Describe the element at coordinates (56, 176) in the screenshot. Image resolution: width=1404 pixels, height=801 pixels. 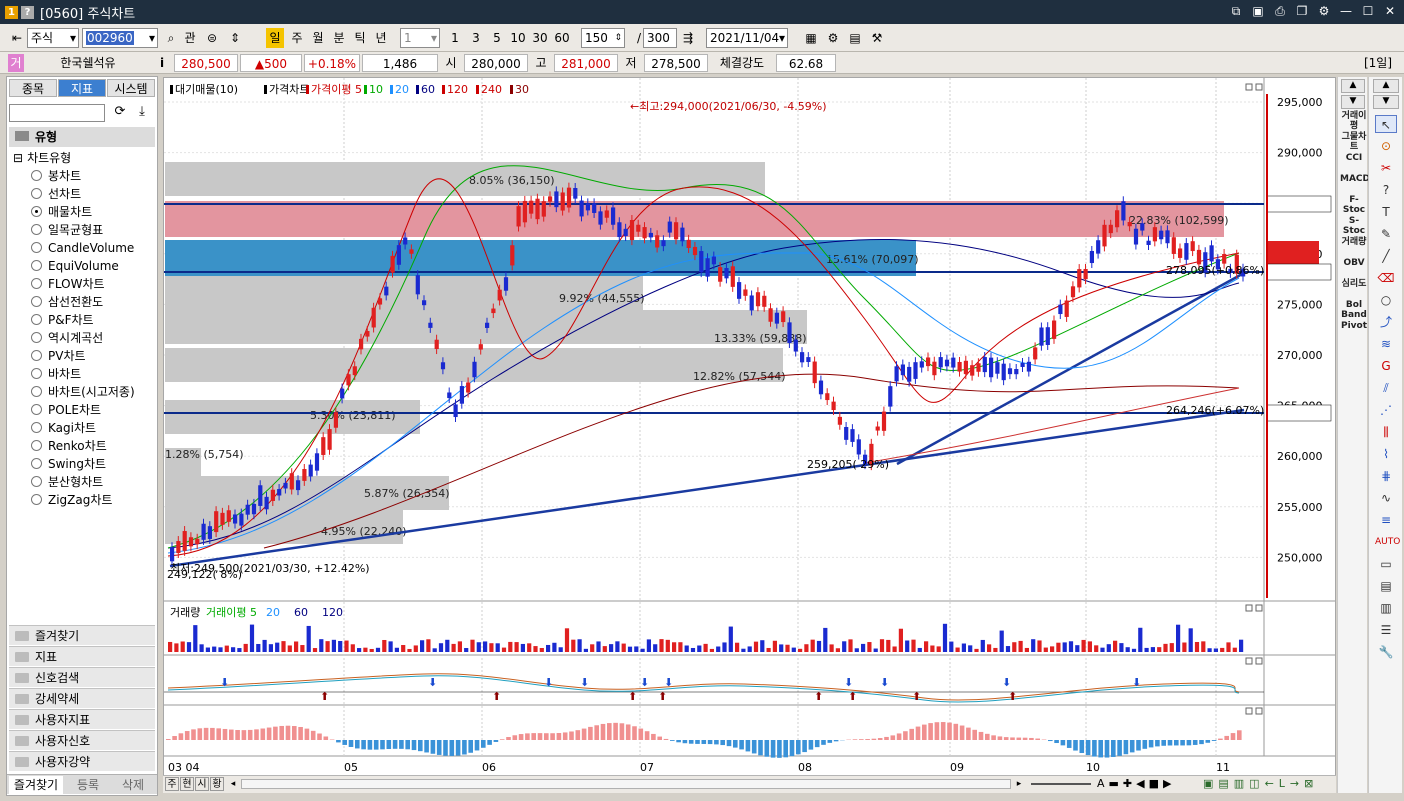
I see `chart-type-item: 봉차트` at that location.